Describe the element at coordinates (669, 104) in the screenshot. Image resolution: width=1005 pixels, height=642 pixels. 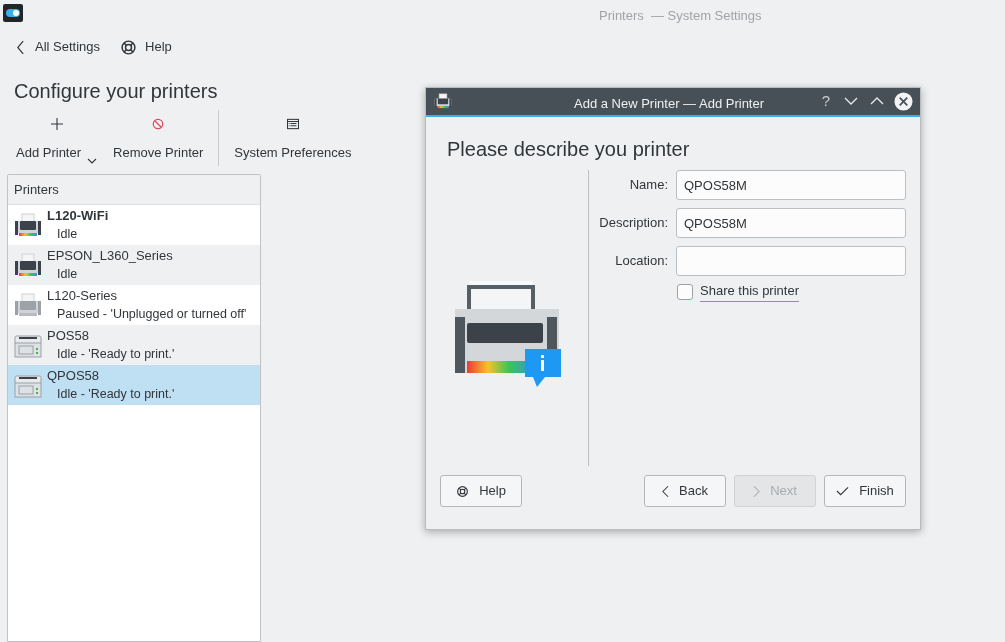
I see `dialog-title: Add a New Printer — Add Printer` at that location.